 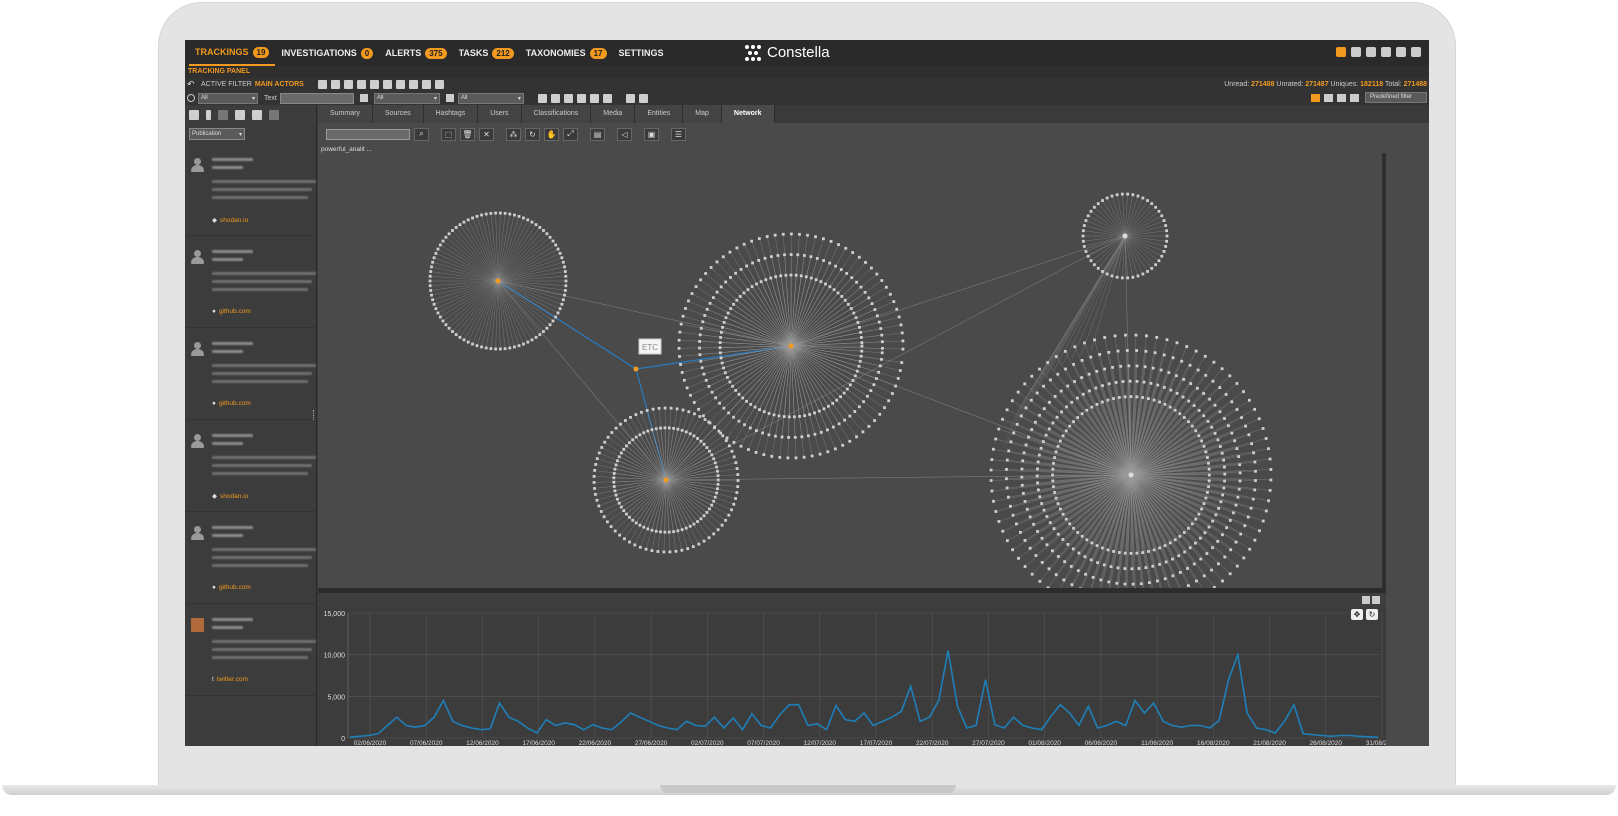 What do you see at coordinates (368, 134) in the screenshot?
I see `network-search-input` at bounding box center [368, 134].